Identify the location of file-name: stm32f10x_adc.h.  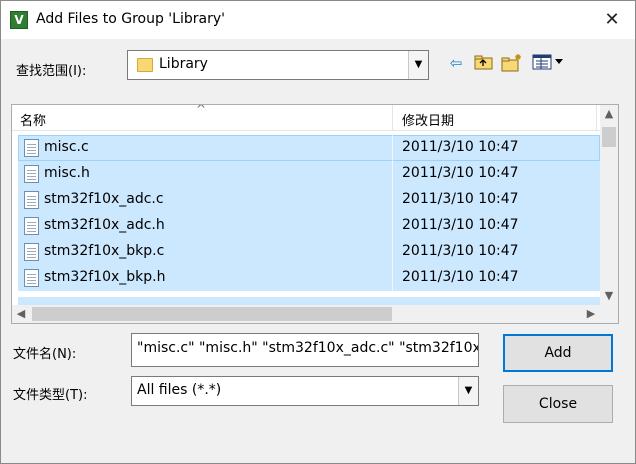
(104, 225).